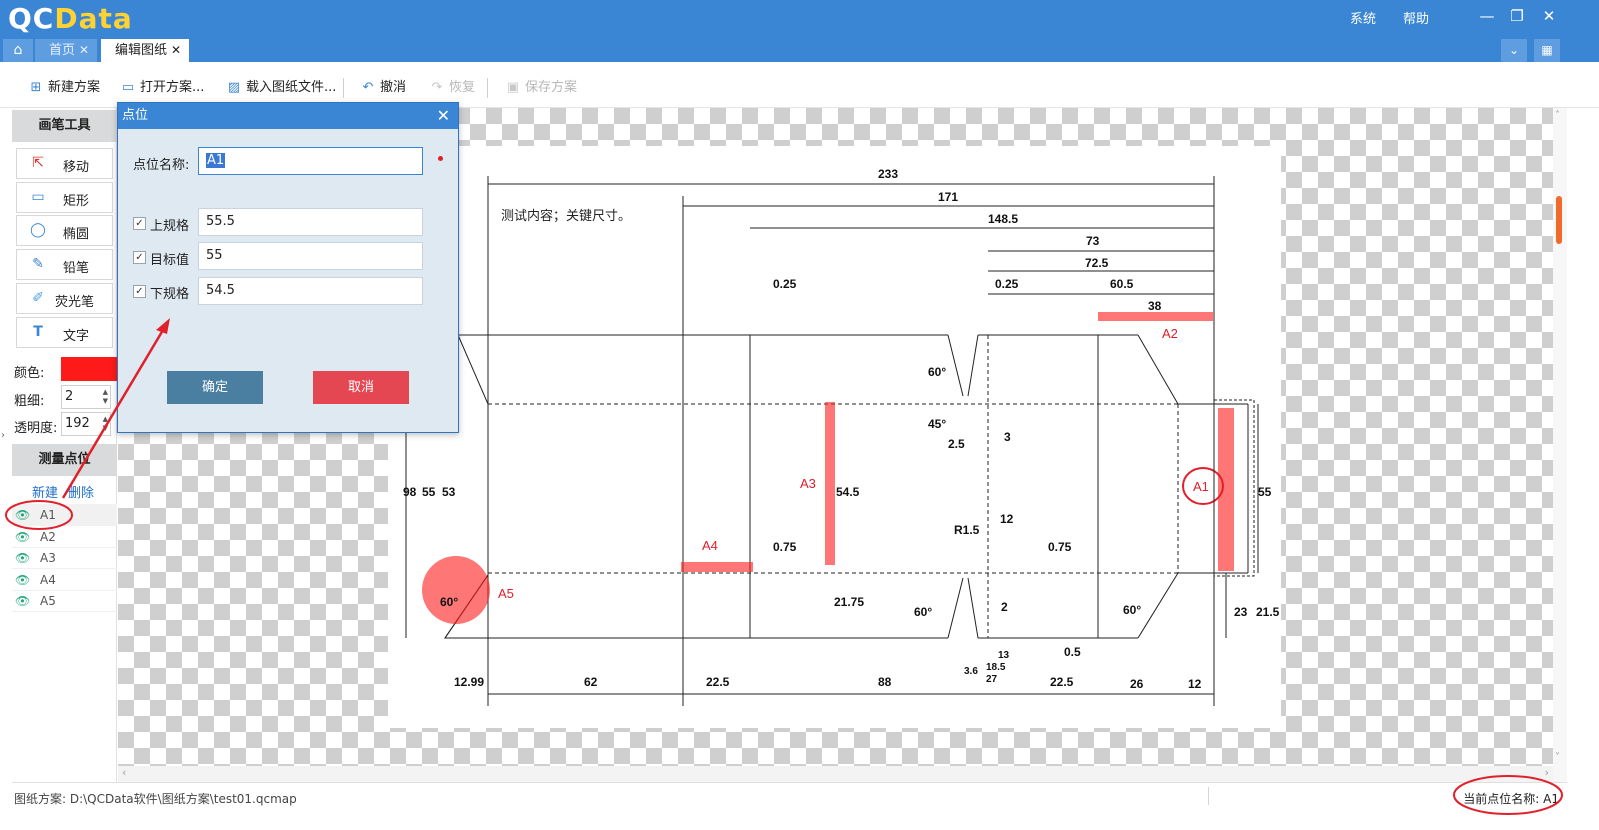  I want to click on point-item-a5: 👁 A5, so click(64, 601).